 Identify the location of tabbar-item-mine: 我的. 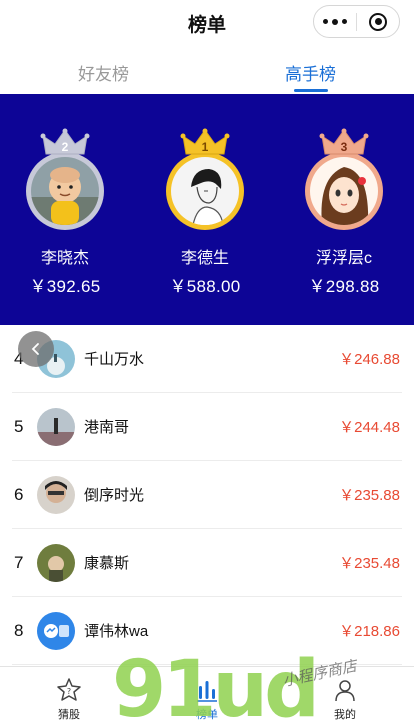
(345, 694).